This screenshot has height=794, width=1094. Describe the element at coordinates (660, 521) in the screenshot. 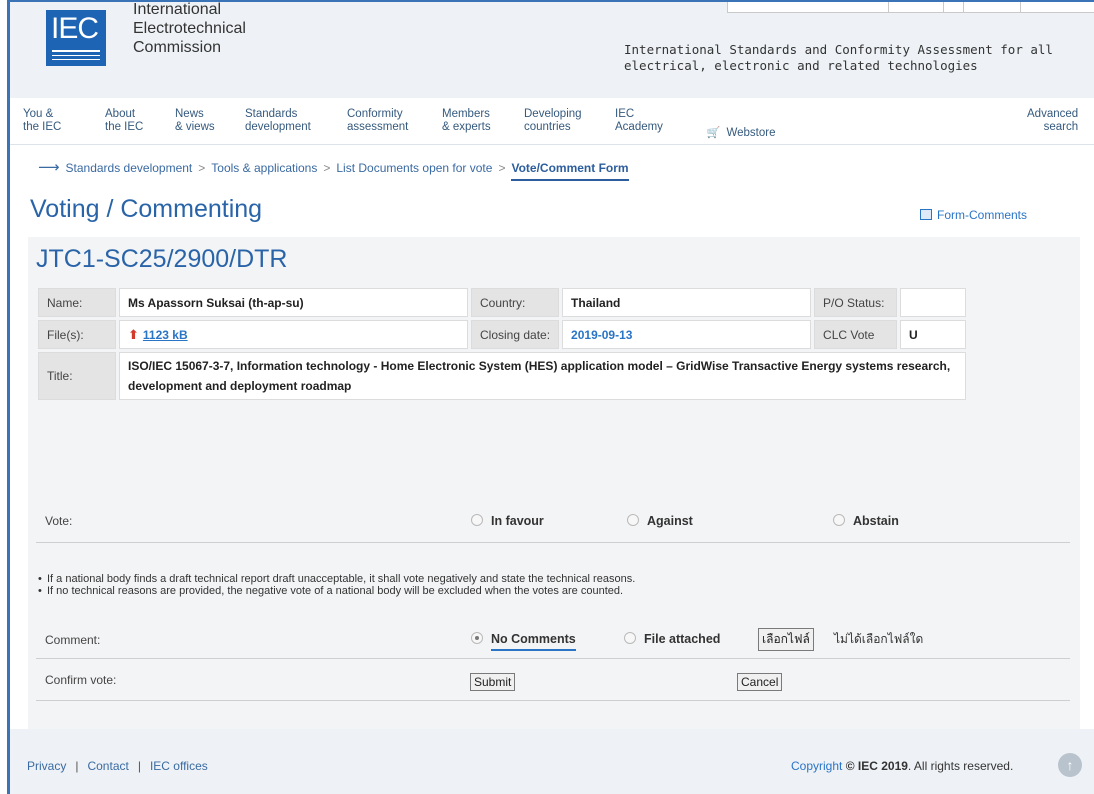

I see `vote-against-radio: Against` at that location.